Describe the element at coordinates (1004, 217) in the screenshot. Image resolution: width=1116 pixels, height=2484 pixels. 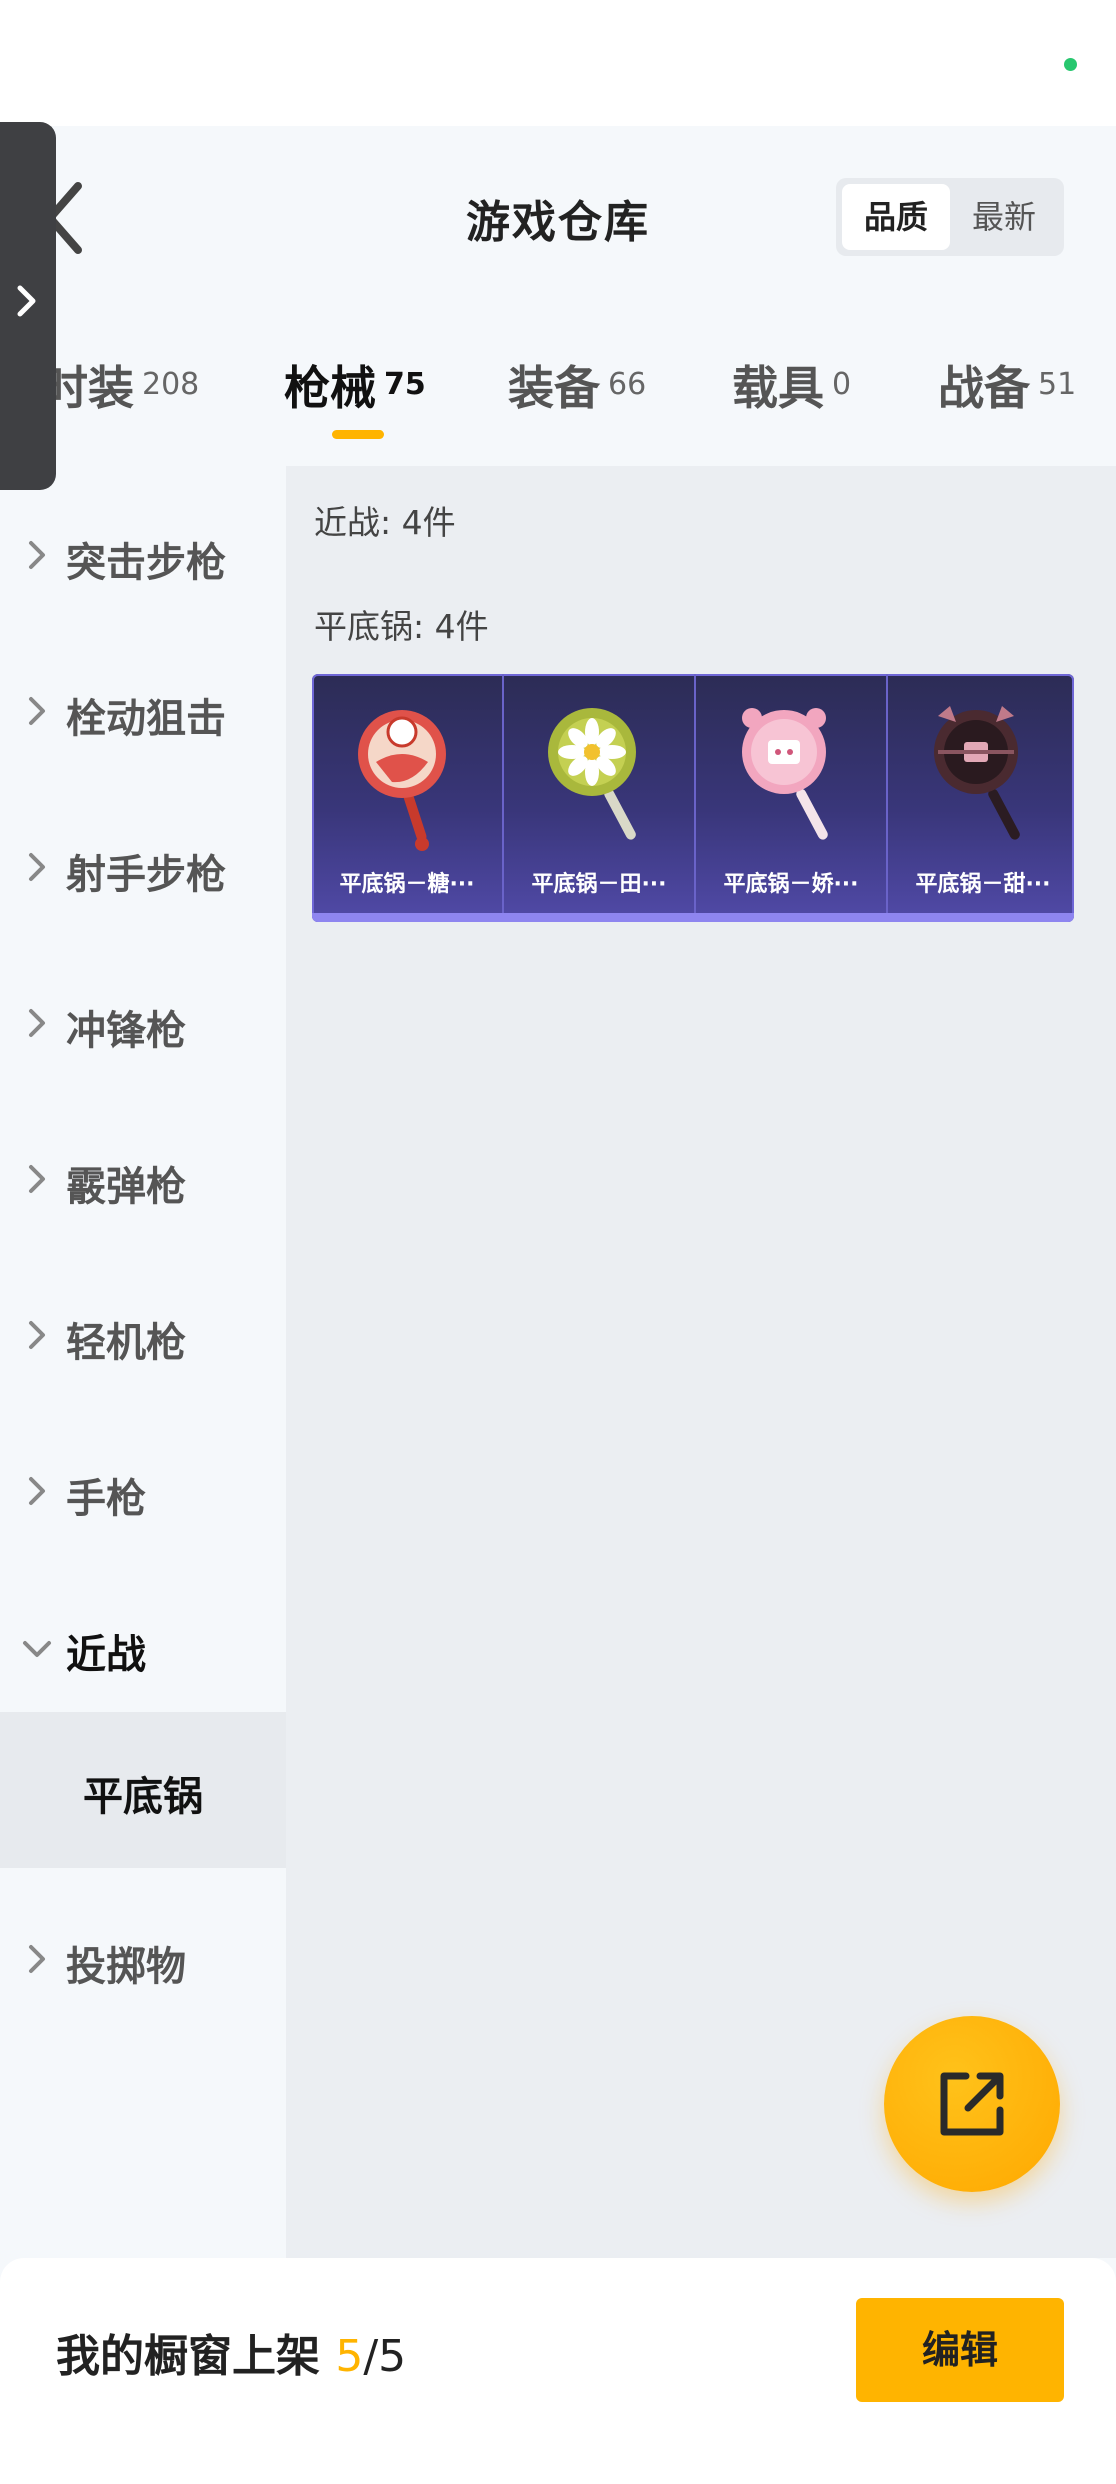
I see `sort-by-newest-button: 最新` at that location.